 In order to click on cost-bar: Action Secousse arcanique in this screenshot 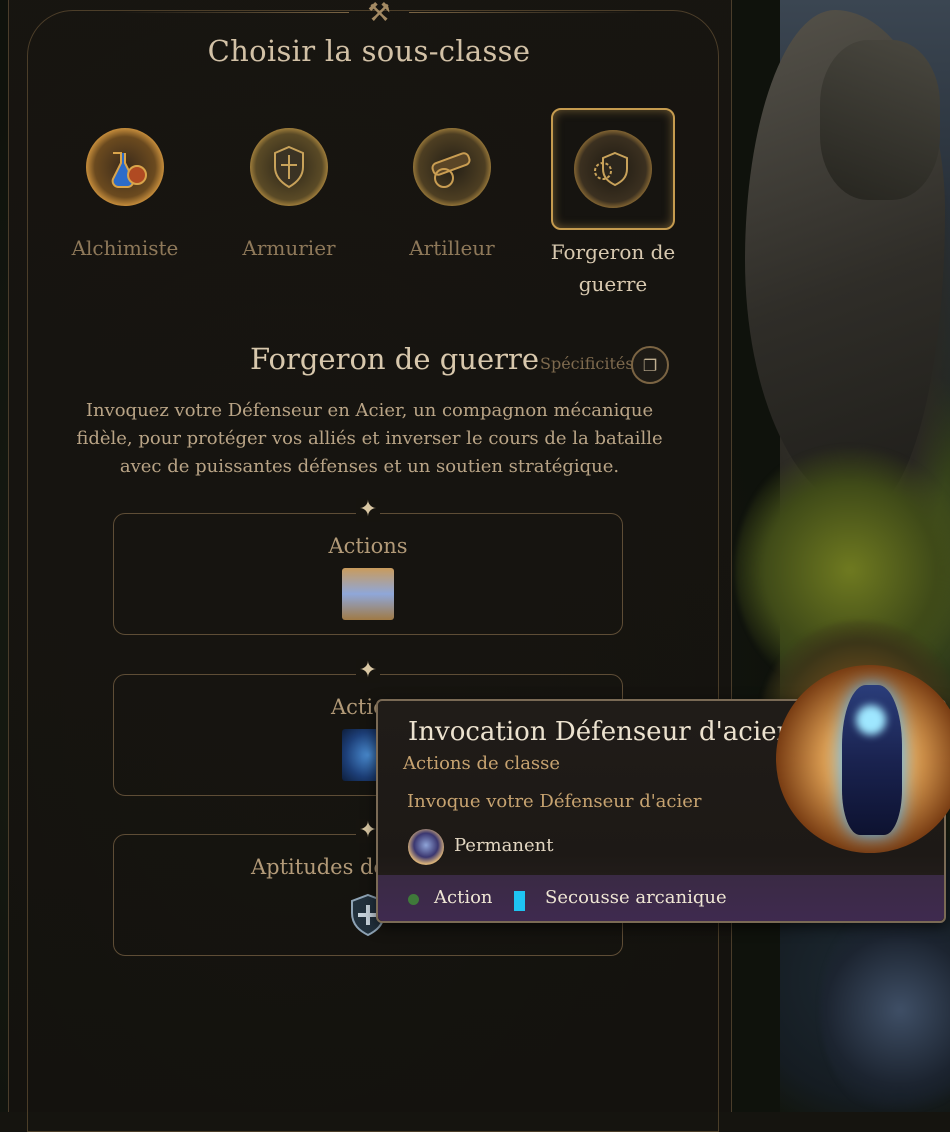, I will do `click(661, 898)`.